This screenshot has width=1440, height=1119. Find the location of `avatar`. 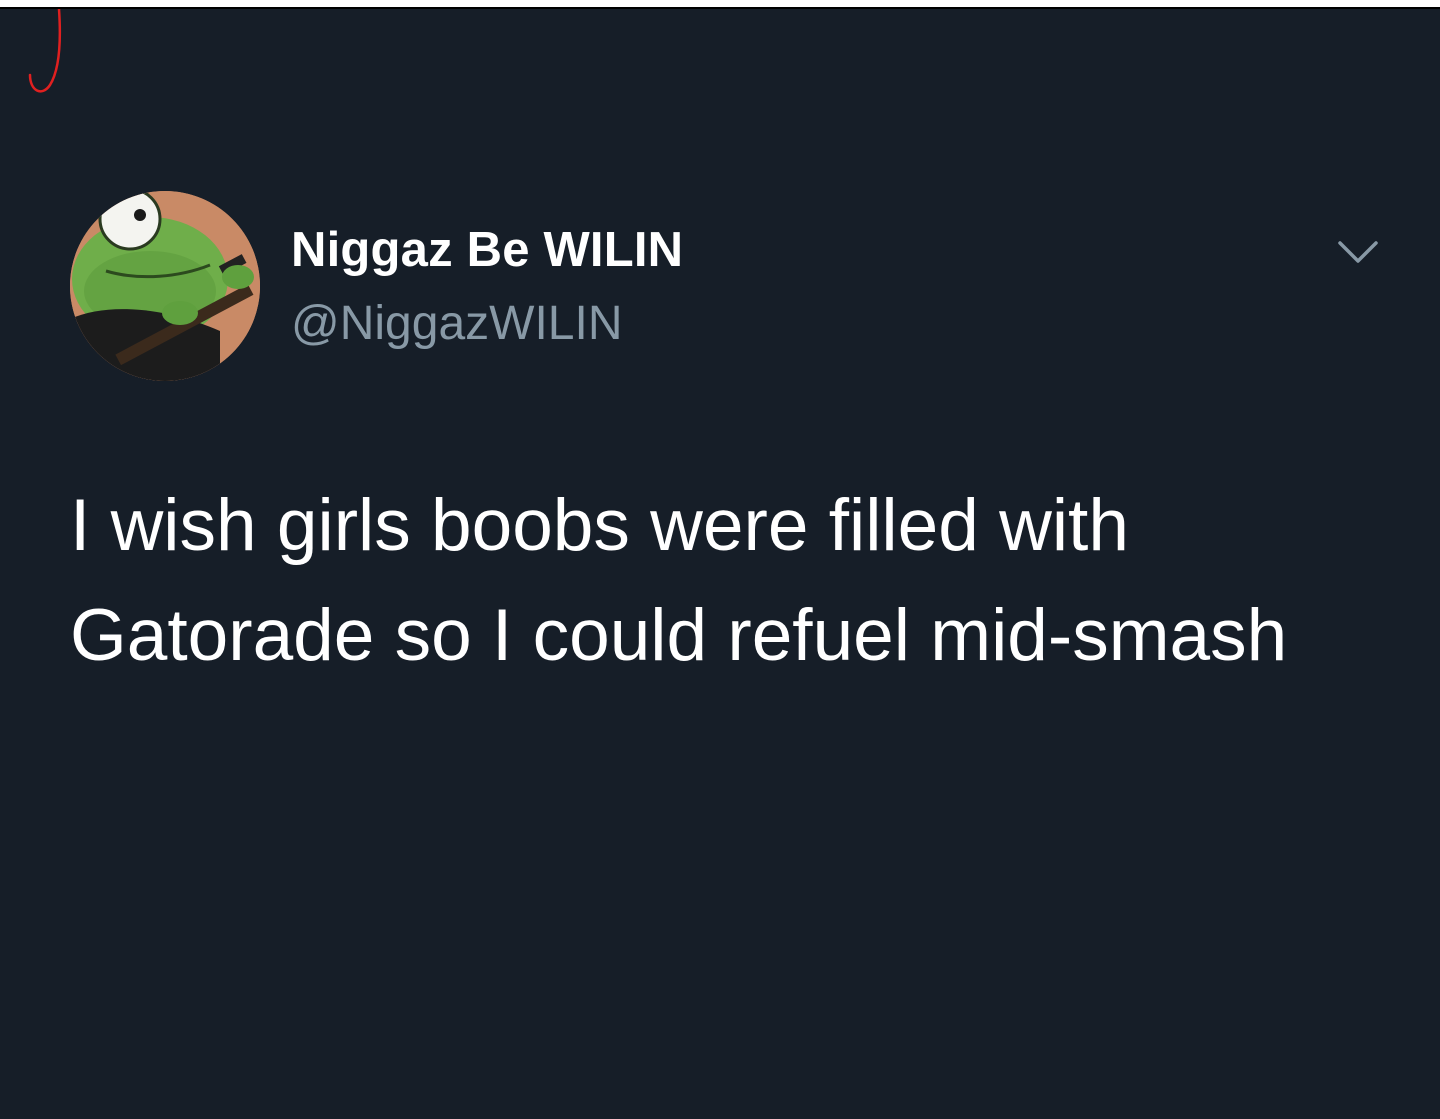

avatar is located at coordinates (165, 286).